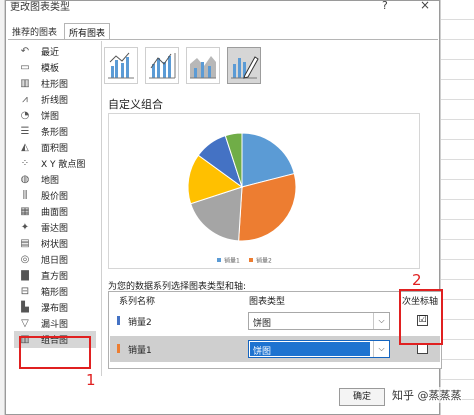 The width and height of the screenshot is (474, 415). Describe the element at coordinates (91, 380) in the screenshot. I see `annotation-number-1: 1` at that location.